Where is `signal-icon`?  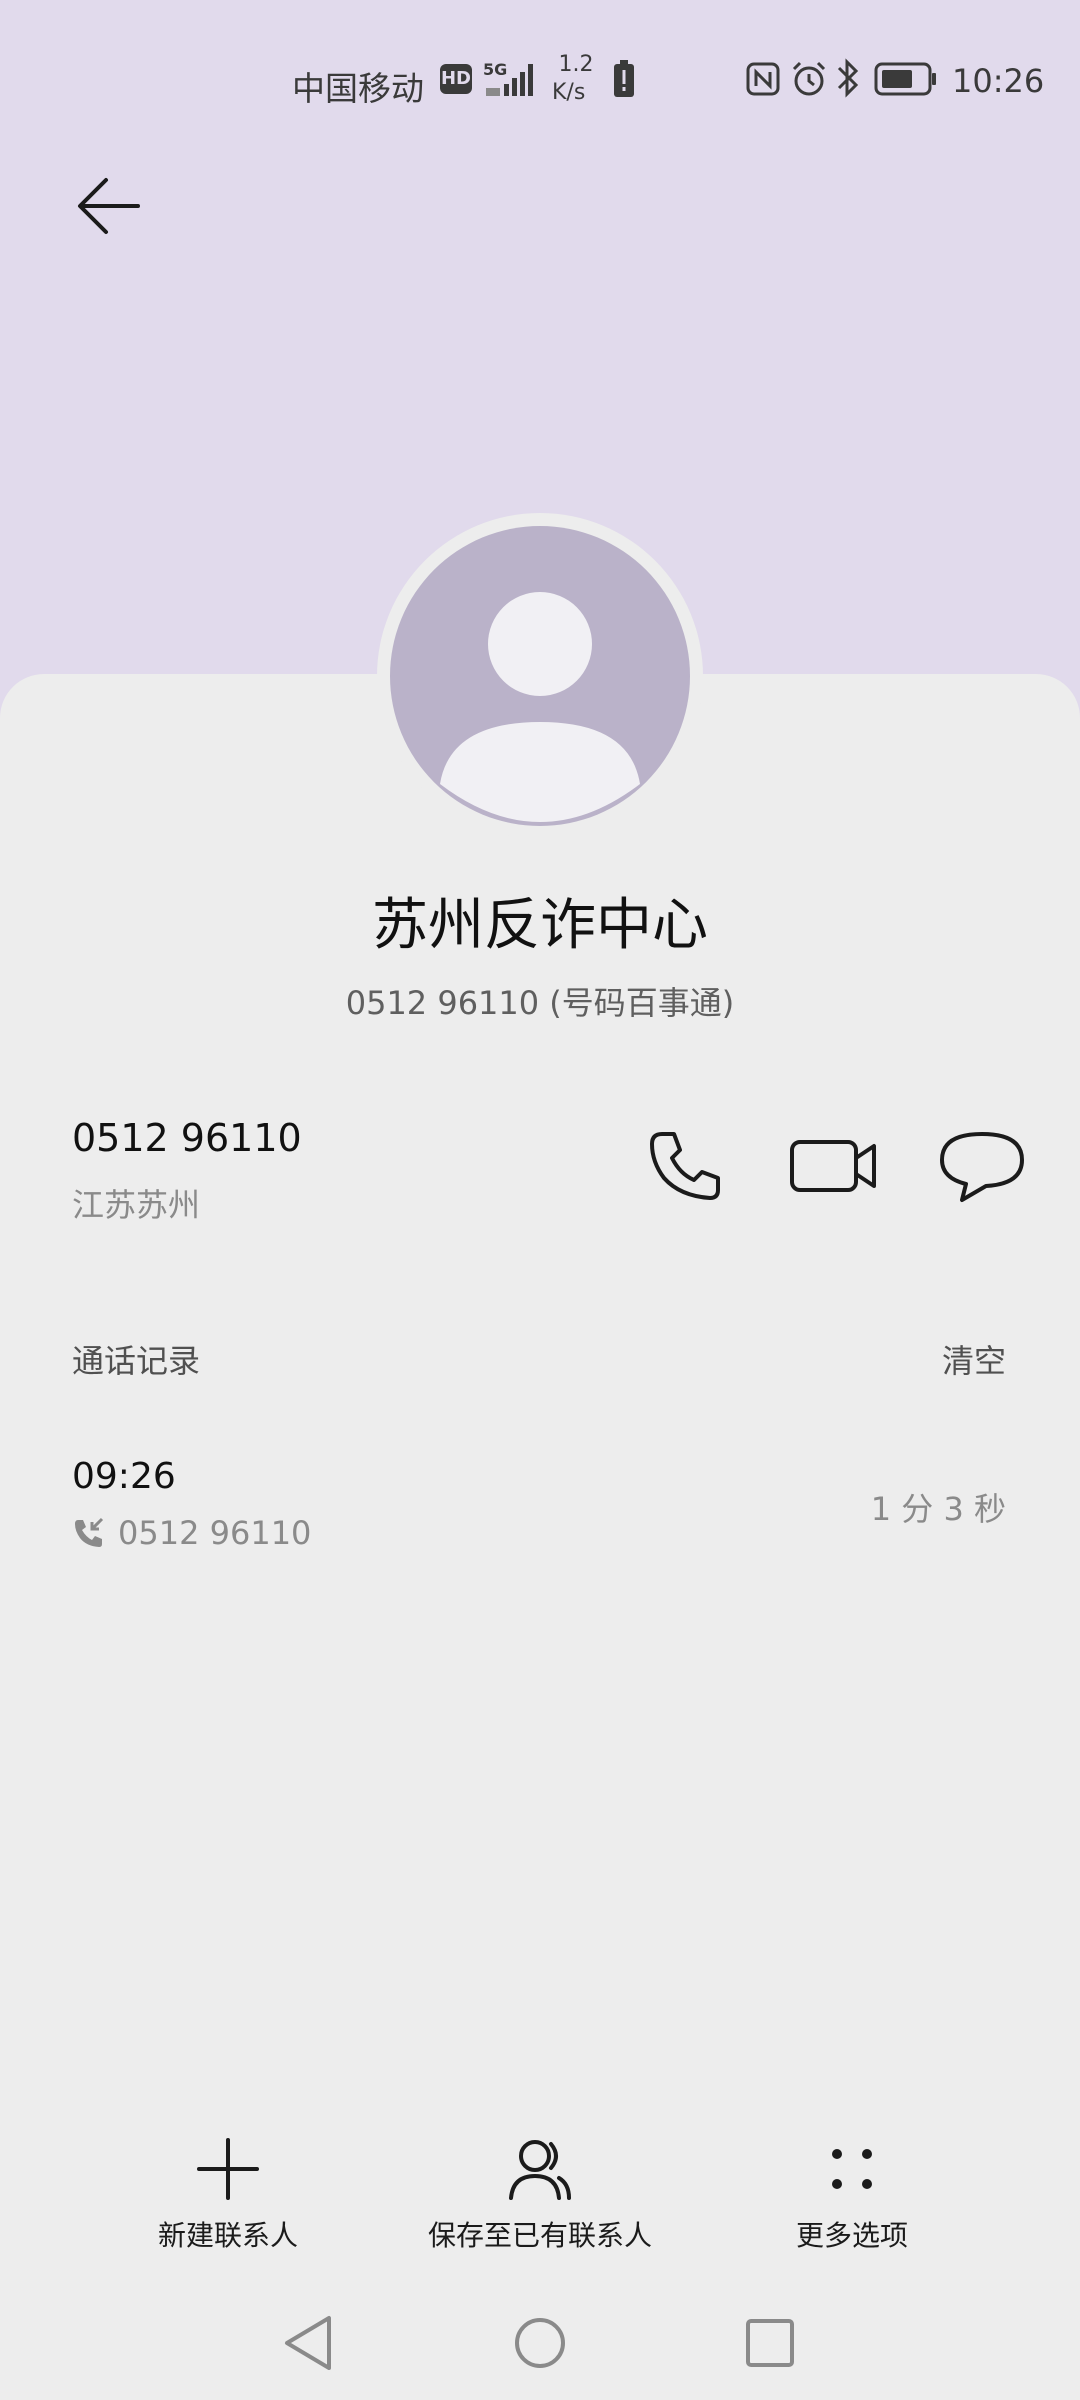 signal-icon is located at coordinates (509, 80).